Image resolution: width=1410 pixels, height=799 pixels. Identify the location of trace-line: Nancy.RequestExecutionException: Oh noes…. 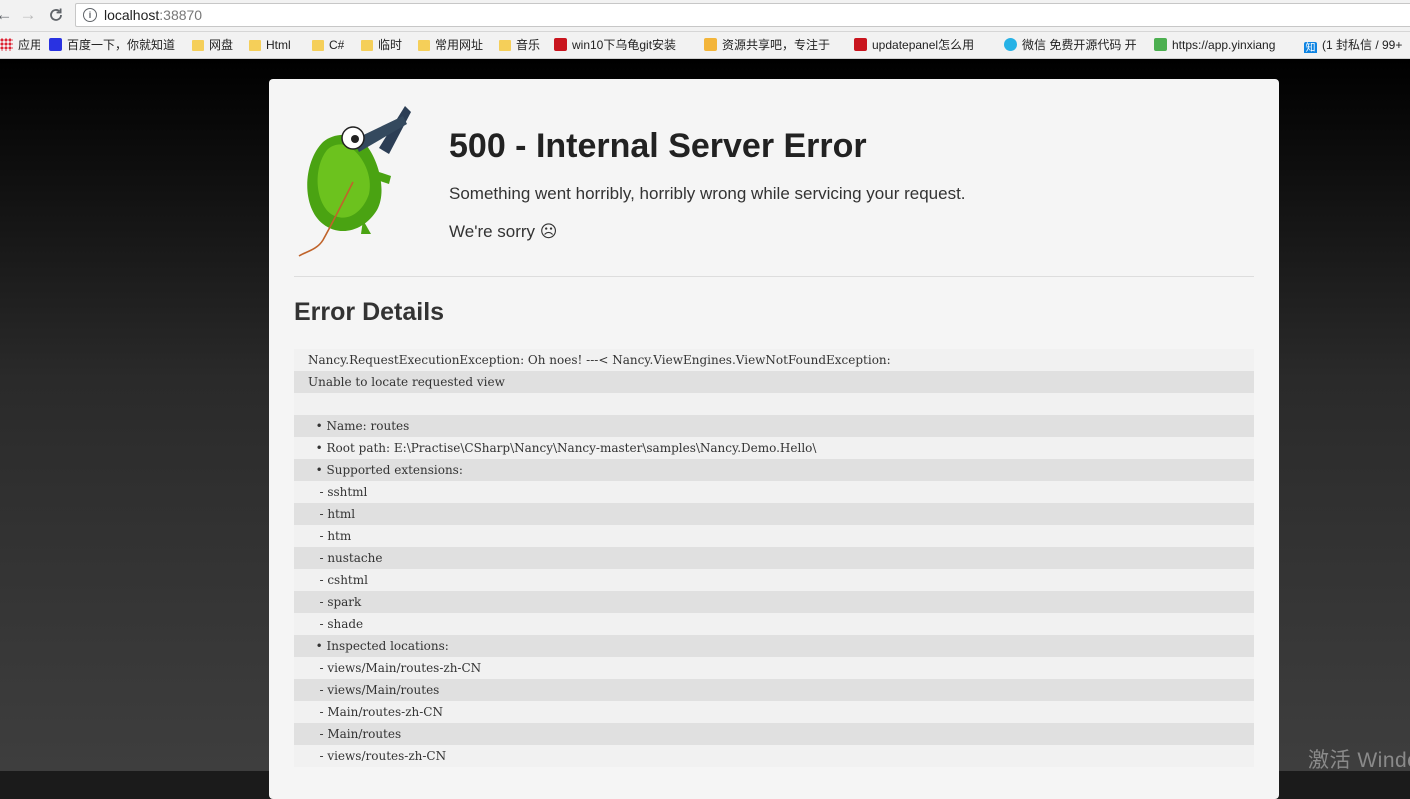
(774, 360).